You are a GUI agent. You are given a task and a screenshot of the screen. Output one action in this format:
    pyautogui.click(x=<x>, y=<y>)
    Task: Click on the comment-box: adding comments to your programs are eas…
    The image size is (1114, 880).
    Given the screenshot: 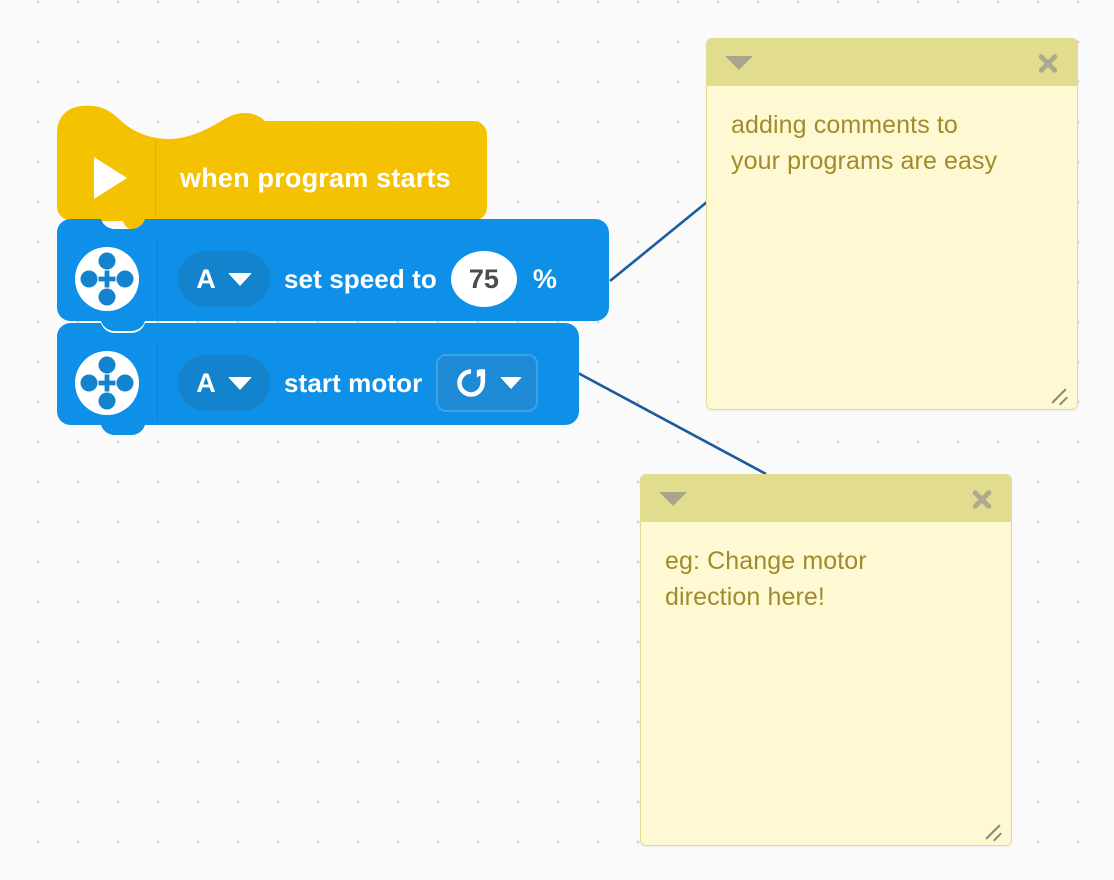 What is the action you would take?
    pyautogui.click(x=892, y=224)
    